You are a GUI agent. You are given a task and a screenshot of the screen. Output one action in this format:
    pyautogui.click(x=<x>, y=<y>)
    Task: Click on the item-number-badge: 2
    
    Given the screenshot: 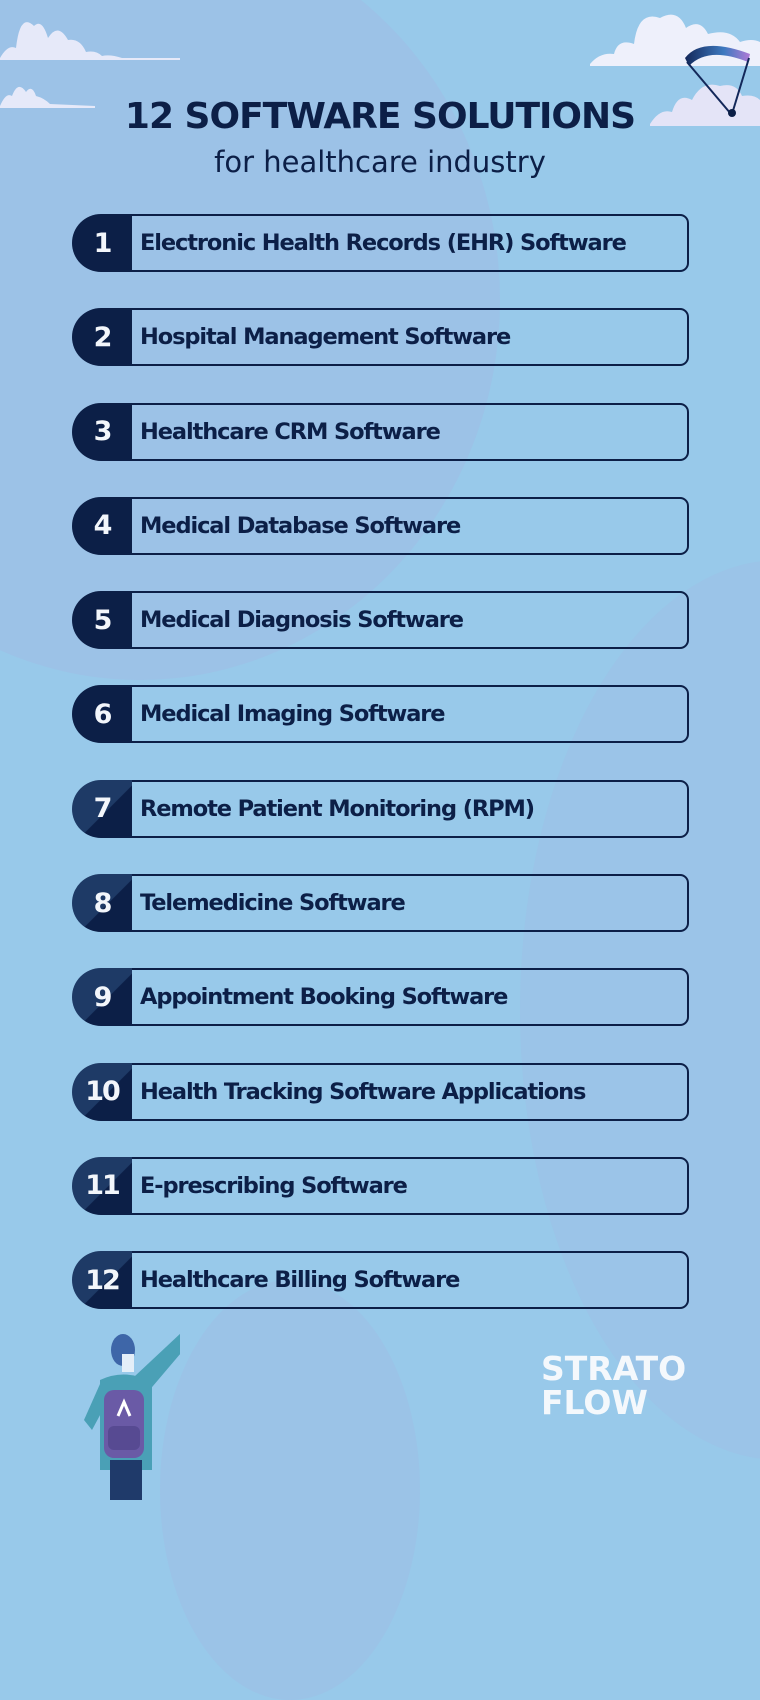 What is the action you would take?
    pyautogui.click(x=102, y=337)
    